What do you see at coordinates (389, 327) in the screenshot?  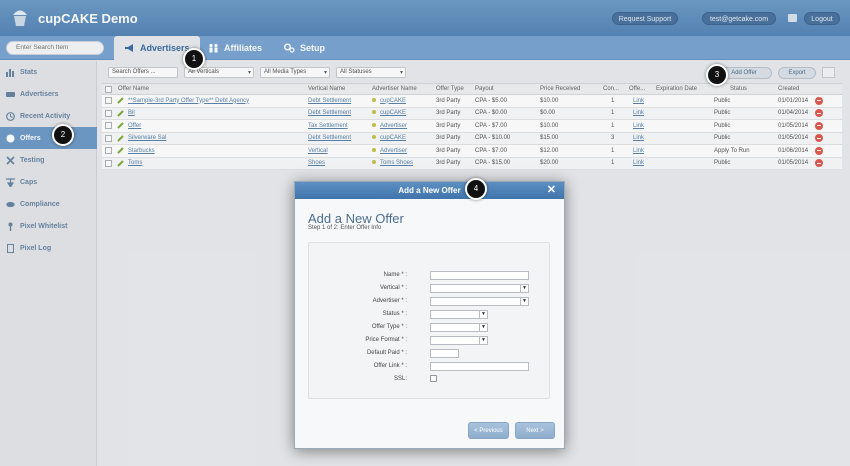 I see `offer-type-label: Offer Type * :` at bounding box center [389, 327].